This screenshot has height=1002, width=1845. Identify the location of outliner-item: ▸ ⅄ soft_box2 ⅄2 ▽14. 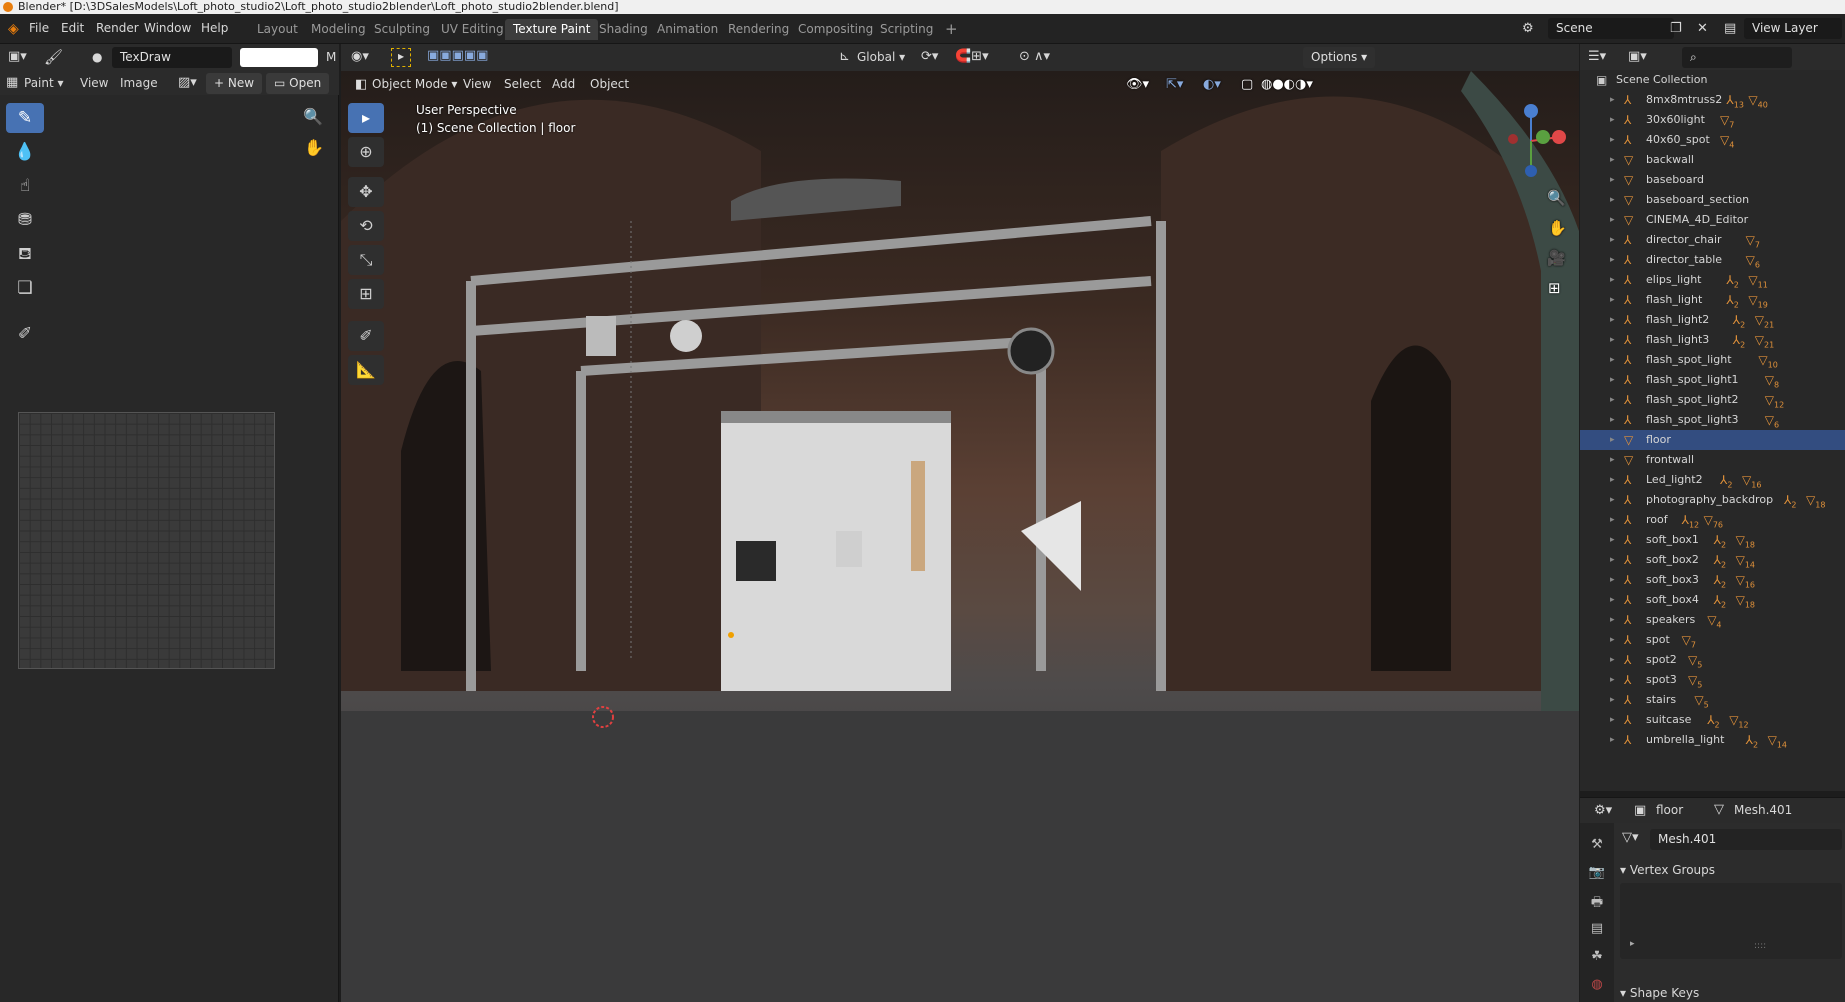
(1712, 560).